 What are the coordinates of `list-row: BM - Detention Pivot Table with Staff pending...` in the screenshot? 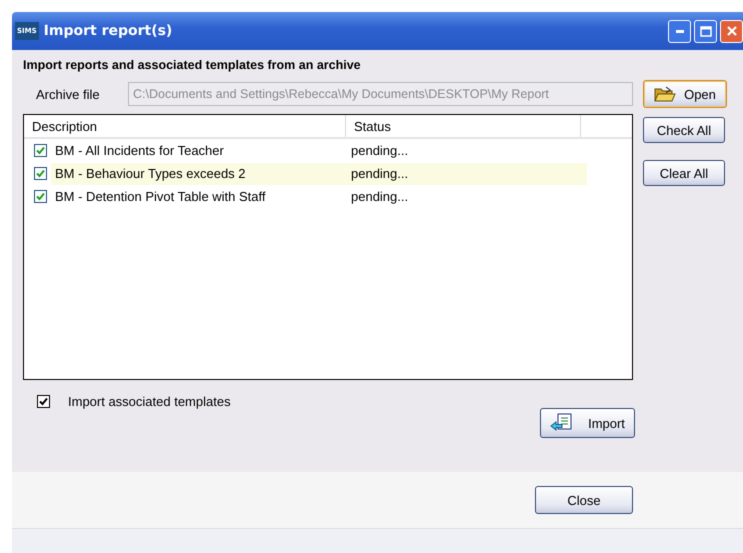 It's located at (319, 197).